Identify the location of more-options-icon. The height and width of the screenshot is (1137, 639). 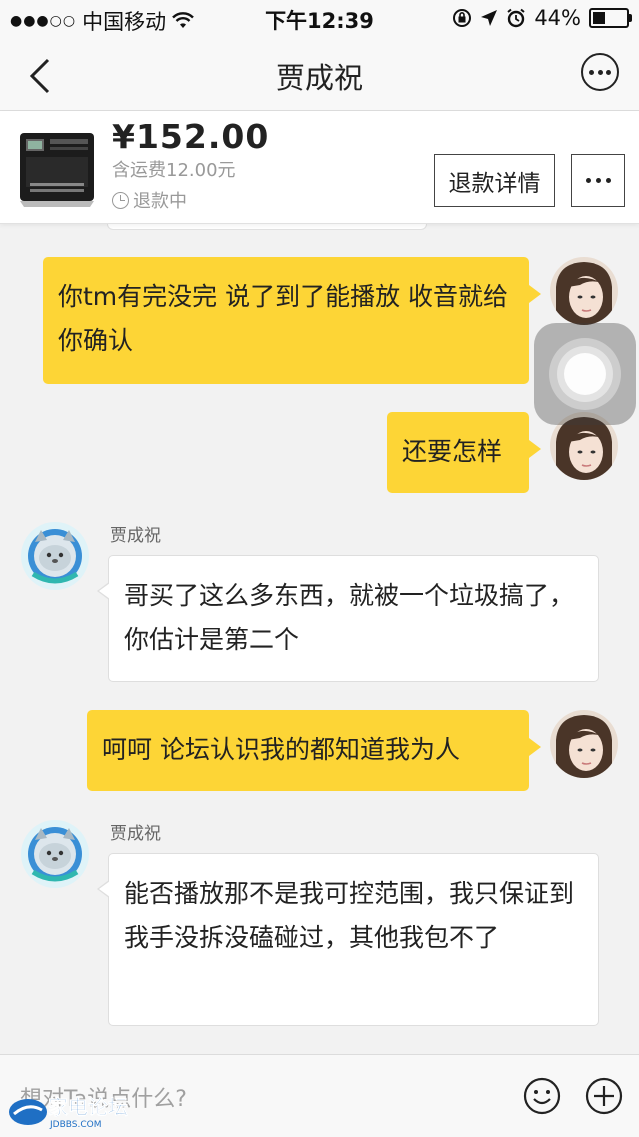
(600, 72).